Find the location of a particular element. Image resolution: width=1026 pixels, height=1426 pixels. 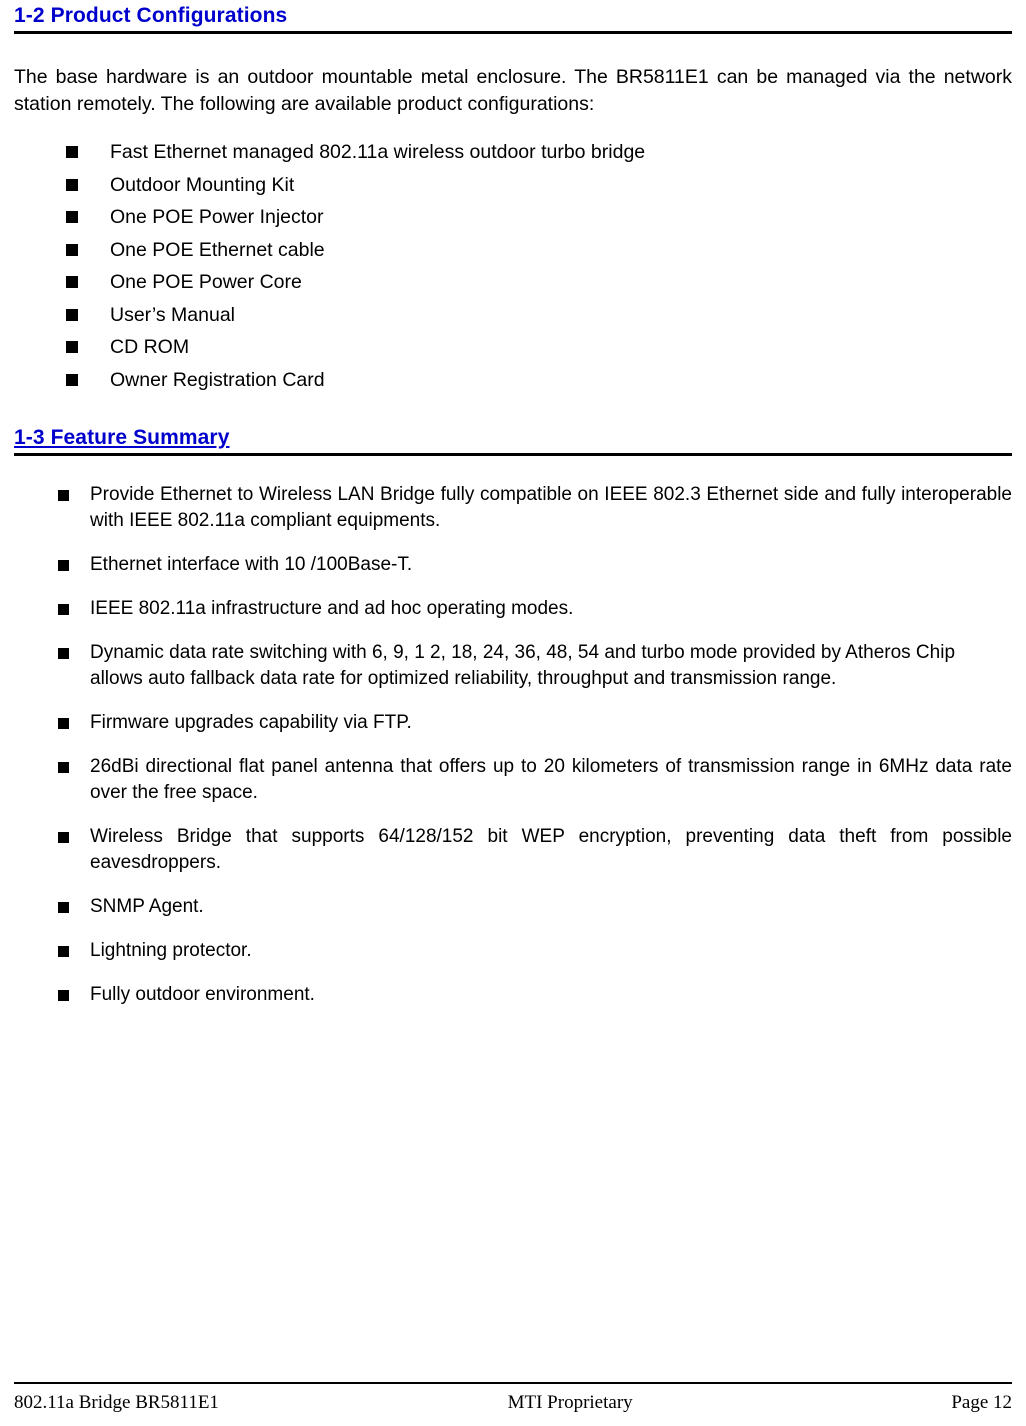

section-heading-1-3-text: 1-3 Feature Summary is located at coordinates (122, 437).